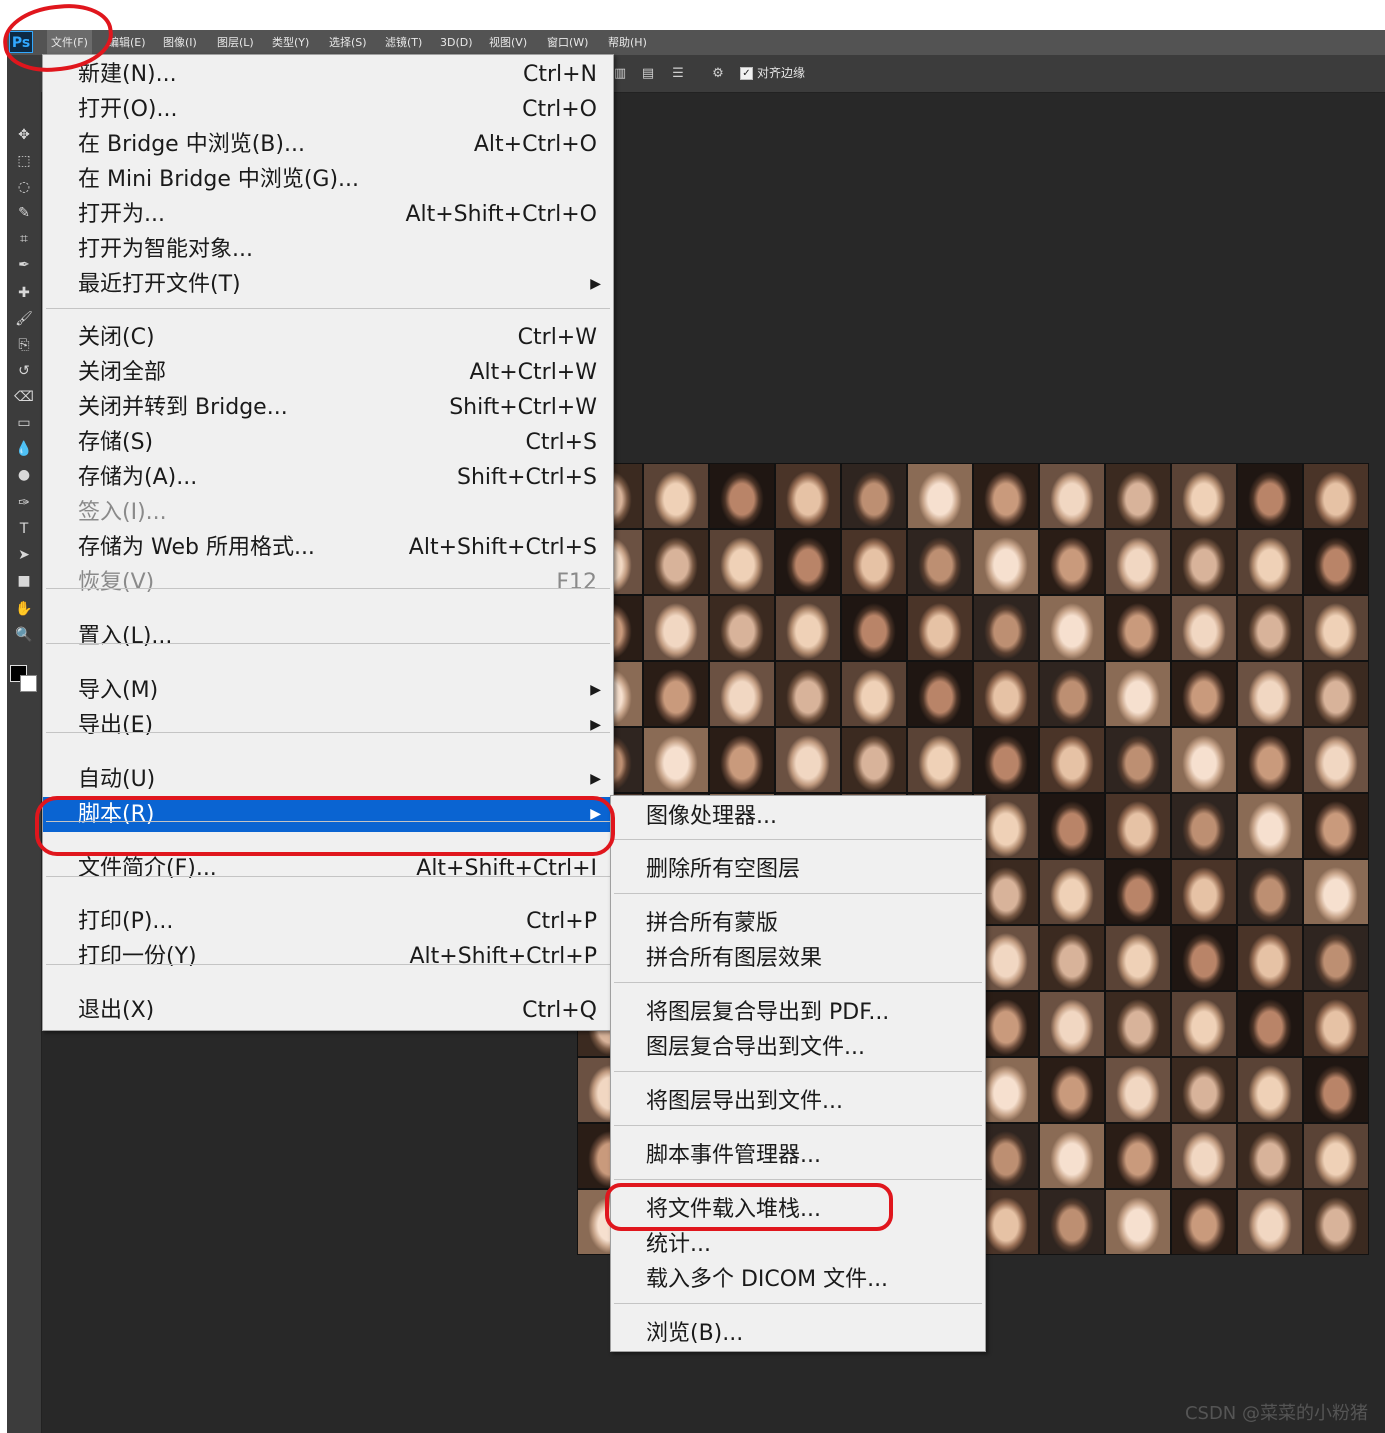  Describe the element at coordinates (328, 442) in the screenshot. I see `file-menu-item: 存储(S) Ctrl+S` at that location.